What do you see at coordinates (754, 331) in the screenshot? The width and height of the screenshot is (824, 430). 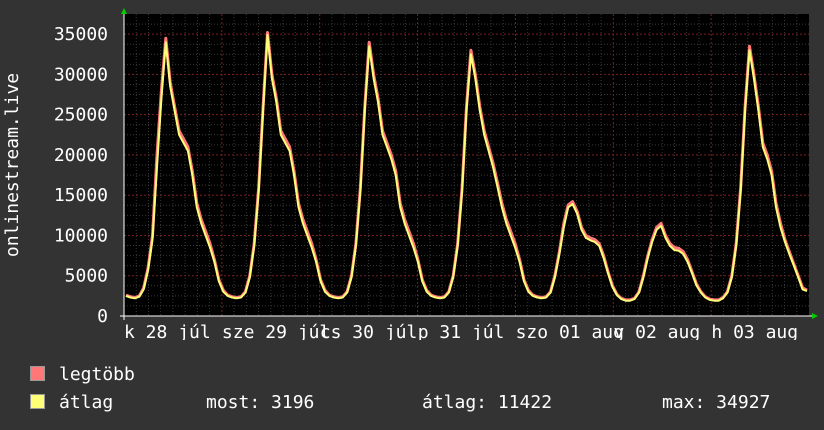 I see `x-tick-label: h 03 aug` at bounding box center [754, 331].